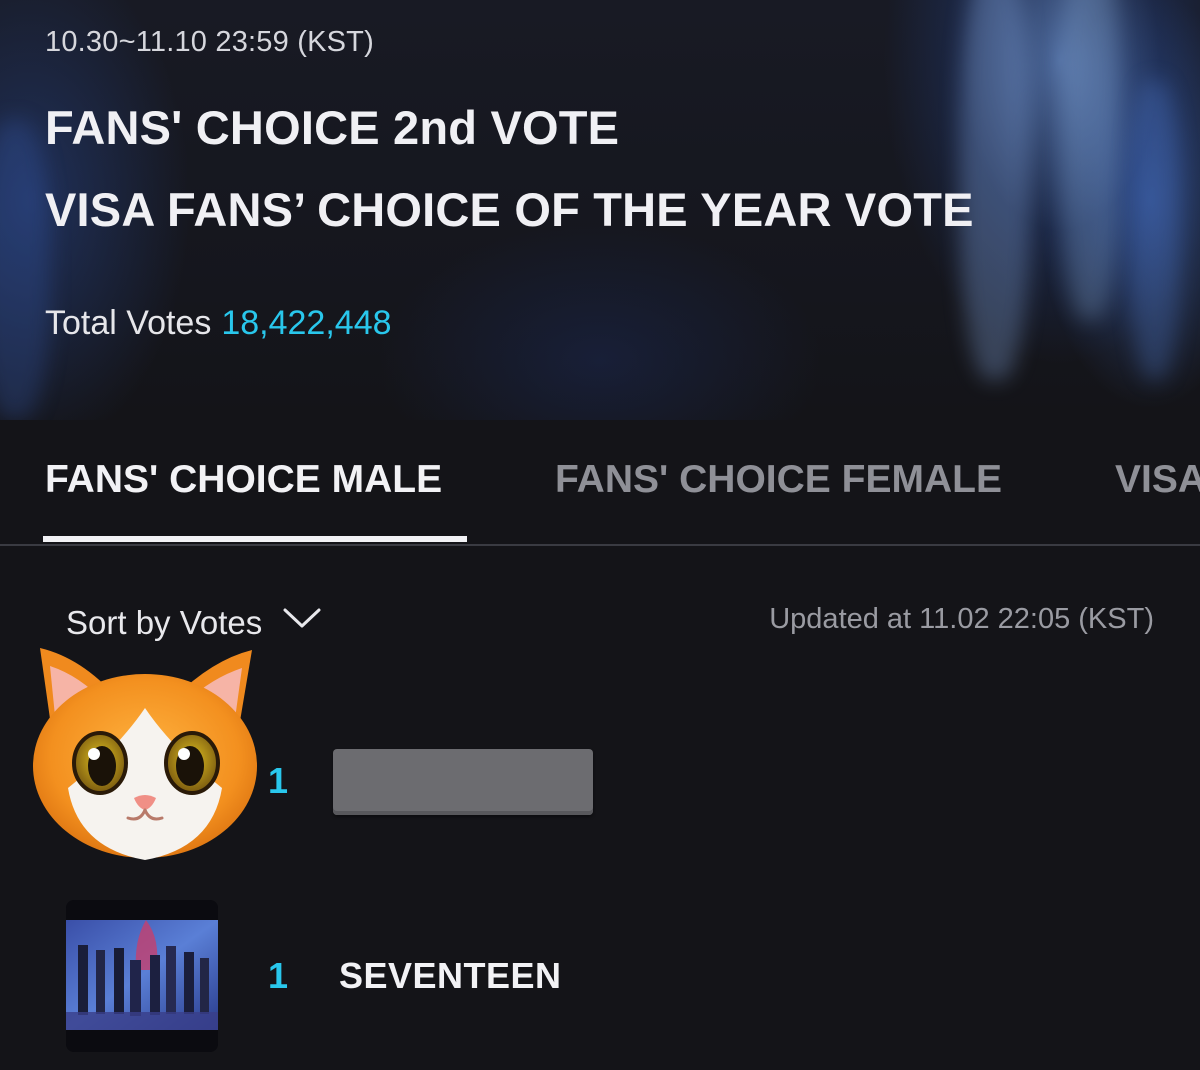 The image size is (1200, 1070). Describe the element at coordinates (209, 42) in the screenshot. I see `vote-date-range: 10.30~11.10 23:59 (KST)` at that location.